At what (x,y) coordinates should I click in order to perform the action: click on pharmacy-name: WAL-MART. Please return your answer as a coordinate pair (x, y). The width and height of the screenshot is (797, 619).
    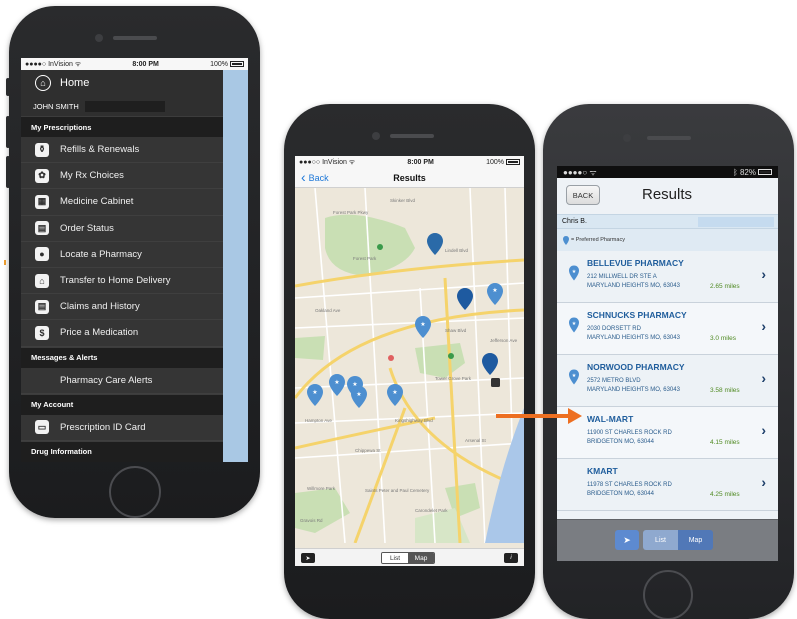
    Looking at the image, I should click on (610, 419).